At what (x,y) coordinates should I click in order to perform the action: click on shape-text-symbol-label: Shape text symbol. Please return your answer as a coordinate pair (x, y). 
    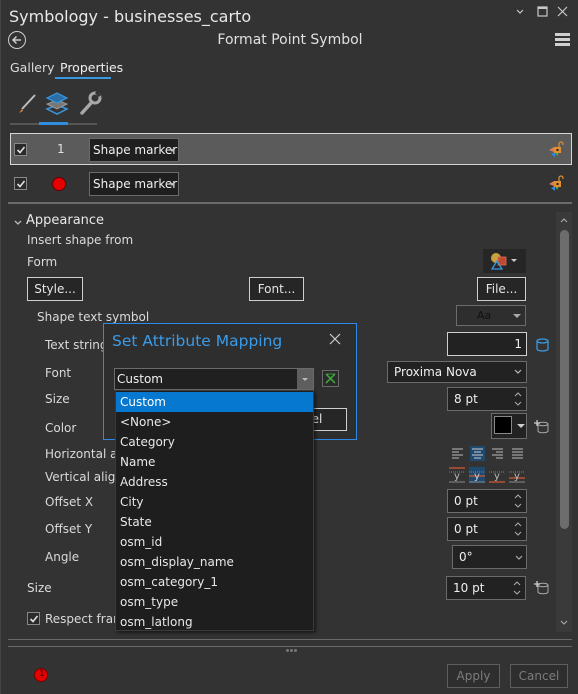
    Looking at the image, I should click on (93, 317).